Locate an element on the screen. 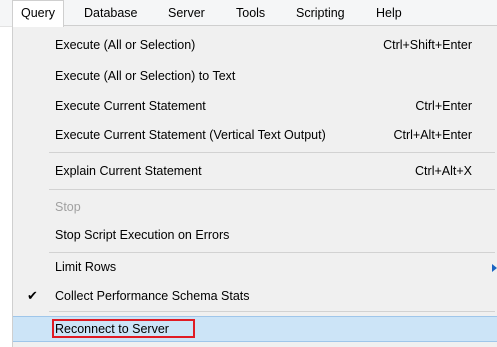  menu-item-label: Limit Rows is located at coordinates (86, 267).